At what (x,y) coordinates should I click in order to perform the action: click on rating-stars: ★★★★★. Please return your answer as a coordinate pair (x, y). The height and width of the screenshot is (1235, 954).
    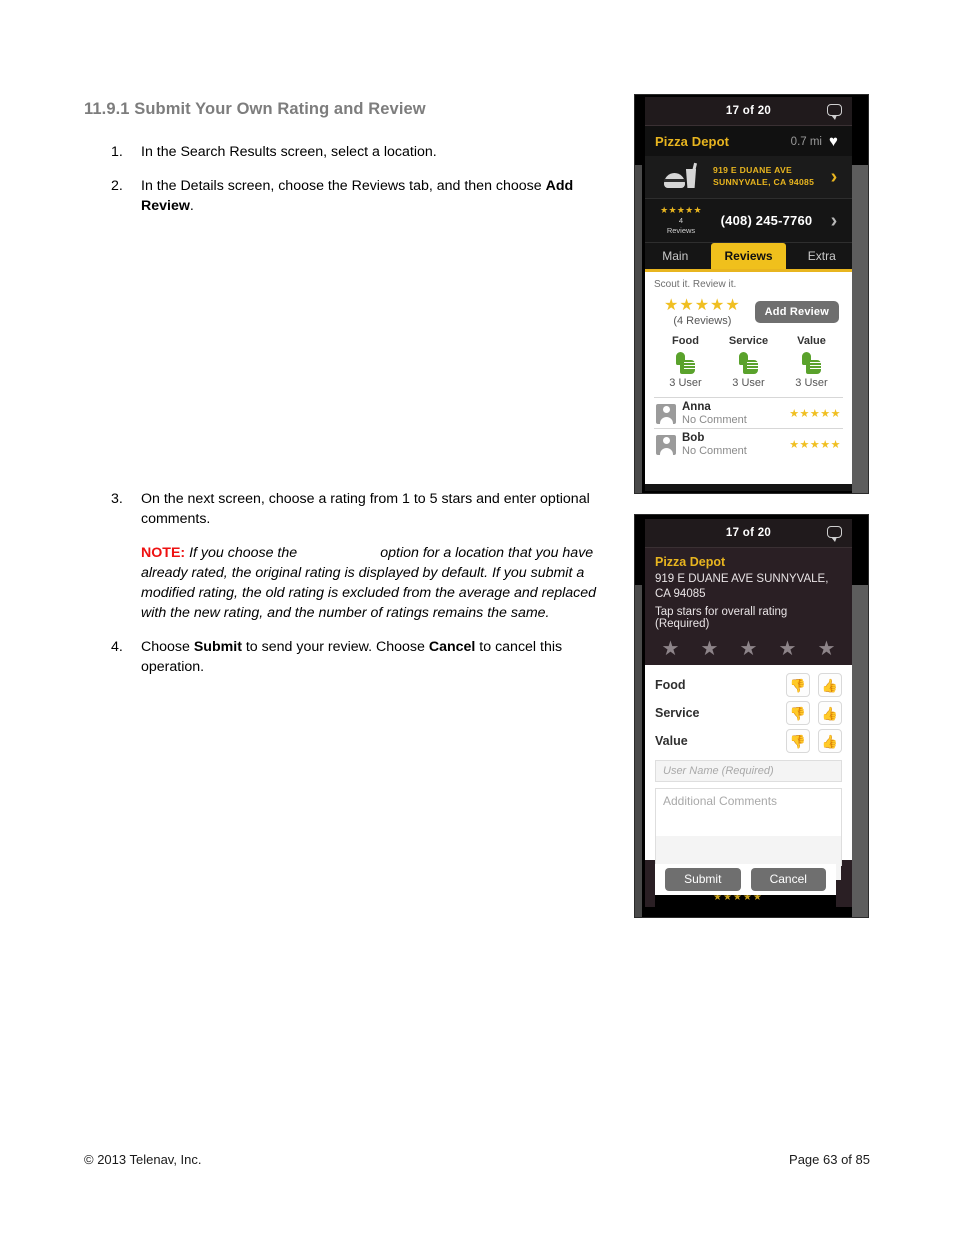
    Looking at the image, I should click on (681, 210).